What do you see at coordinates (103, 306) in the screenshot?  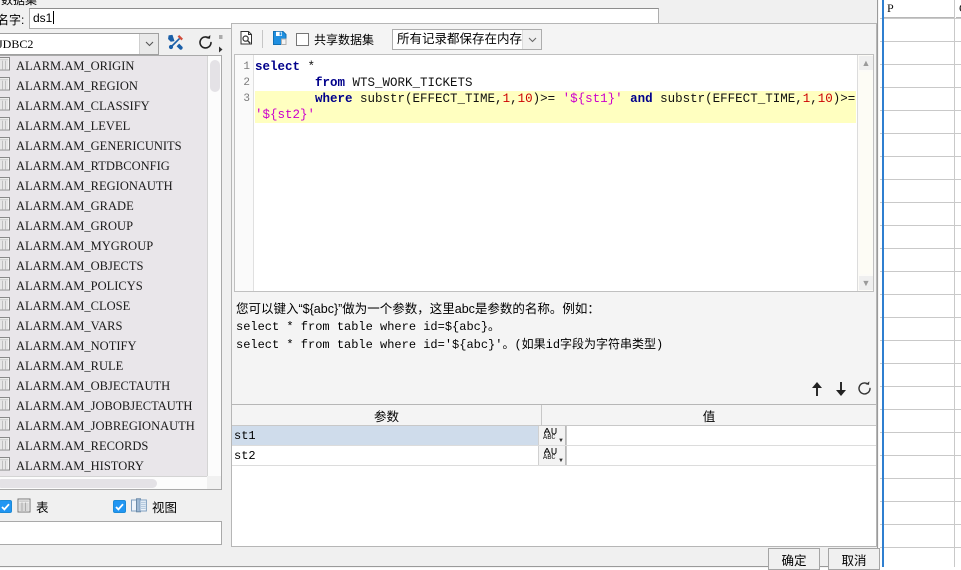 I see `list-item: ALARM.AM_CLOSE` at bounding box center [103, 306].